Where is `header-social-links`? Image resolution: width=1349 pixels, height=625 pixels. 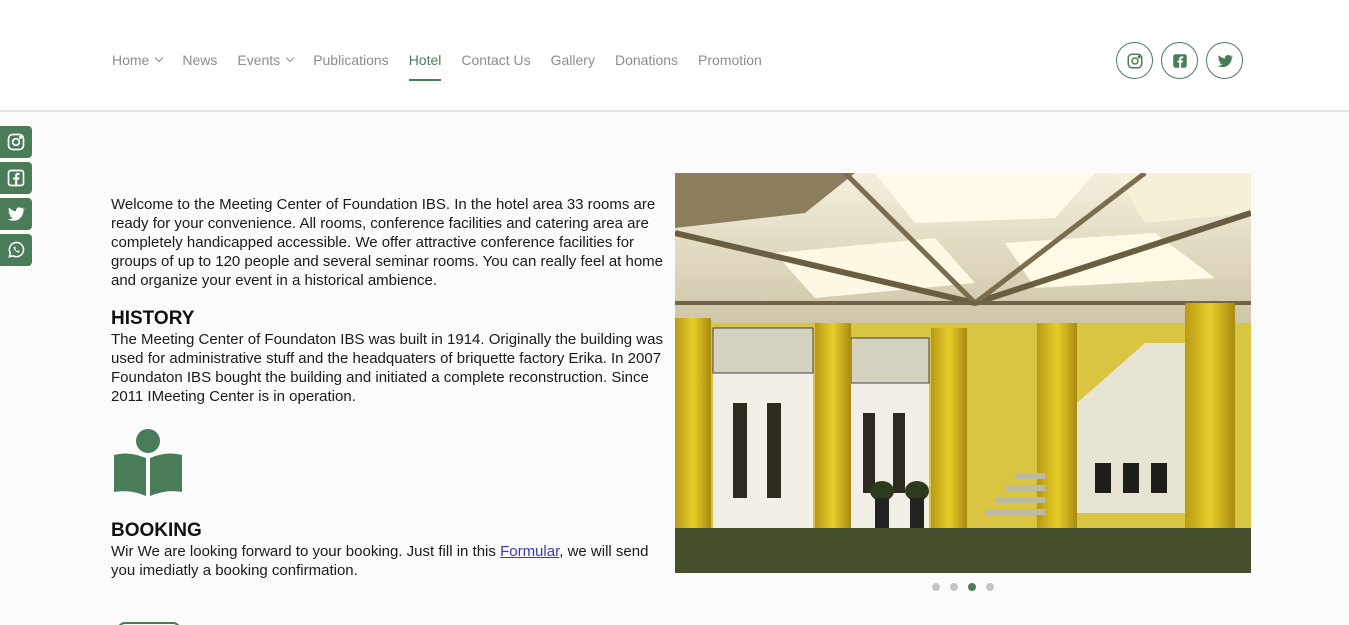
header-social-links is located at coordinates (1183, 60).